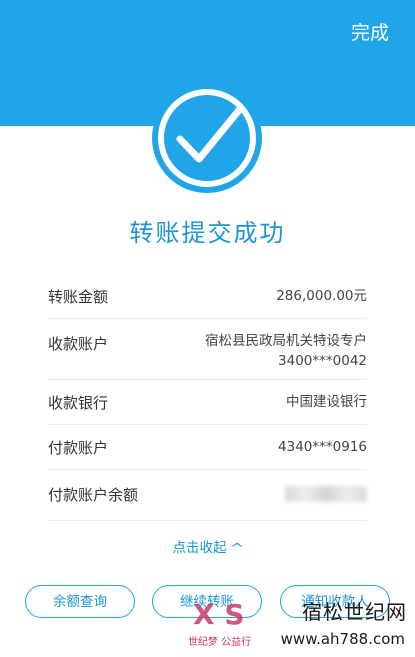  Describe the element at coordinates (354, 612) in the screenshot. I see `watermark-brand: 宿松世纪网` at that location.